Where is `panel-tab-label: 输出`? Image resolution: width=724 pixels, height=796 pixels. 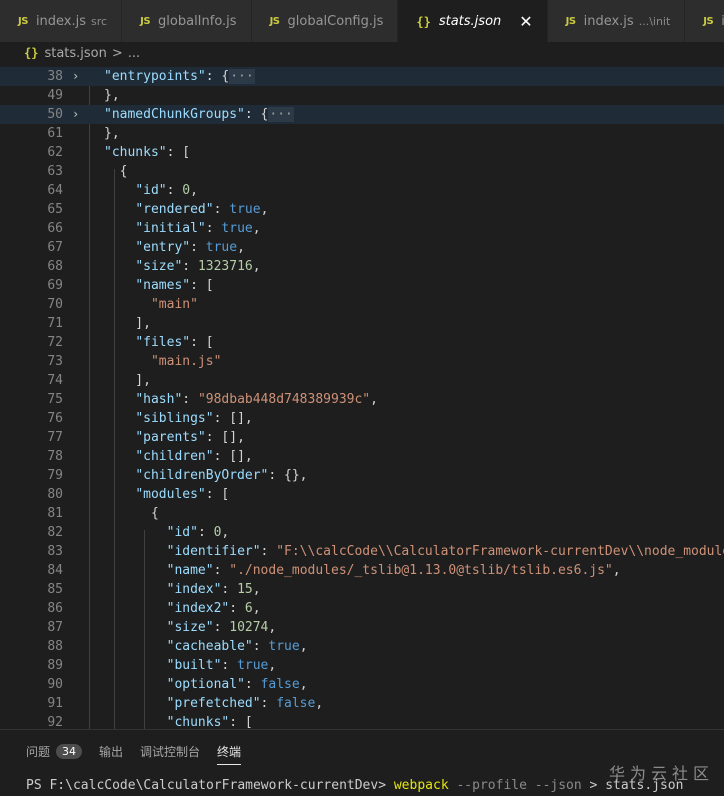 panel-tab-label: 输出 is located at coordinates (111, 751).